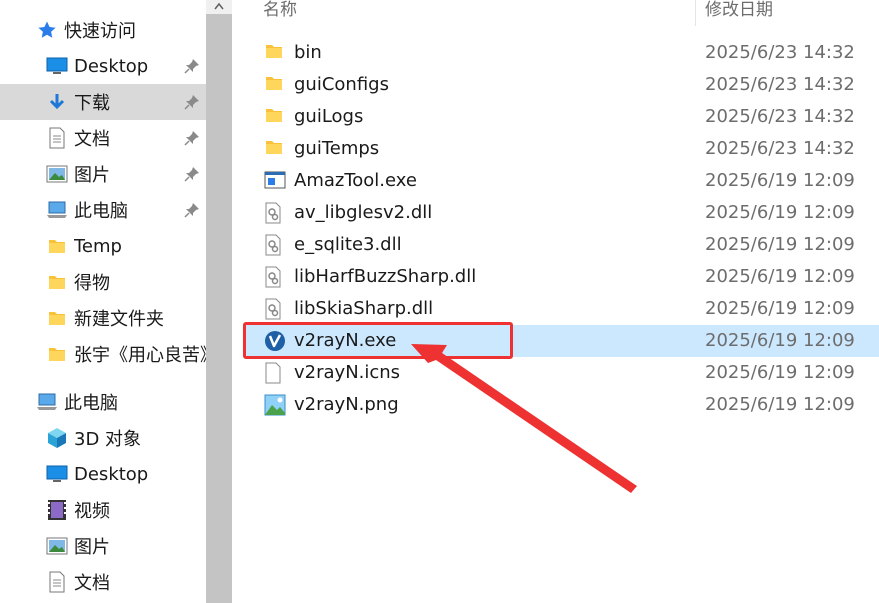 The height and width of the screenshot is (603, 879). I want to click on file-row: guiTemps 2025/6/23 14:32, so click(561, 149).